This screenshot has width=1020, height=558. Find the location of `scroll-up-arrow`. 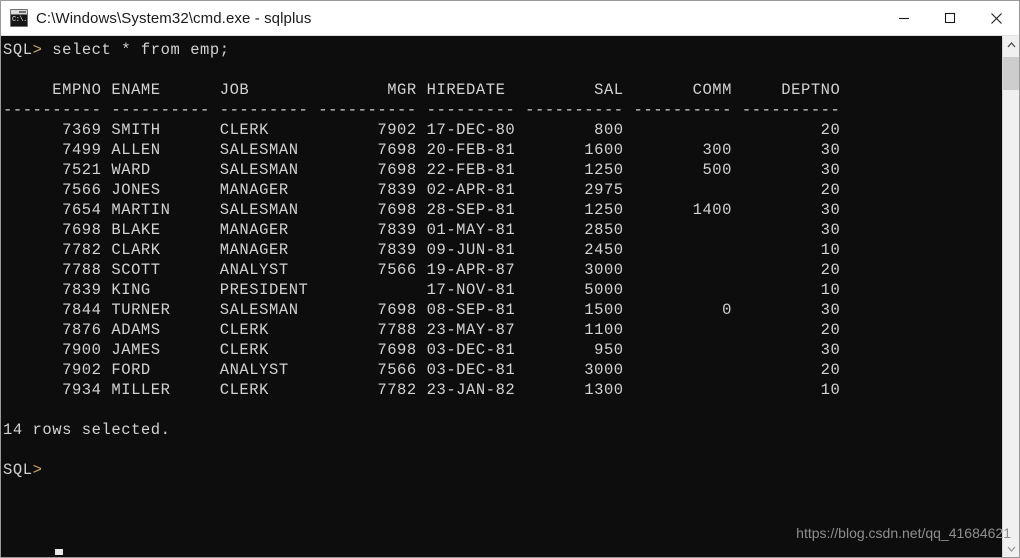

scroll-up-arrow is located at coordinates (1011, 45).